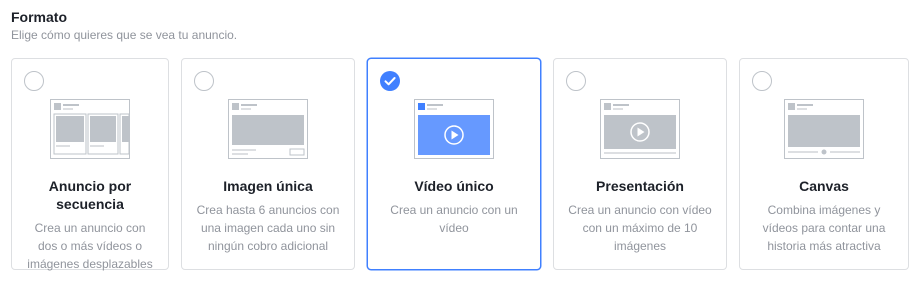  I want to click on format-card-single-video: Vídeo único Crea un anuncio con un vídeo, so click(454, 164).